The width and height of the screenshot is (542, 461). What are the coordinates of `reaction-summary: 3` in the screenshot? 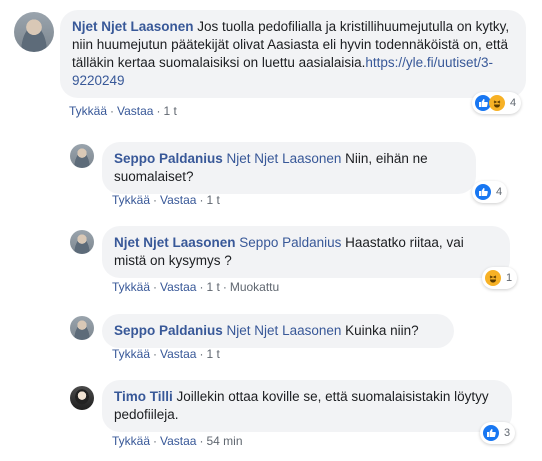 It's located at (498, 433).